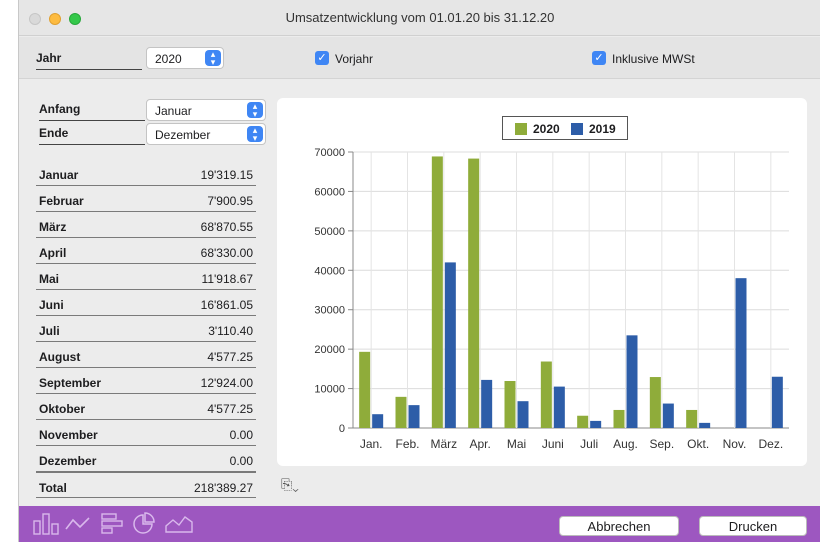 The width and height of the screenshot is (820, 542). I want to click on month-row: Februar 7'900.95, so click(146, 199).